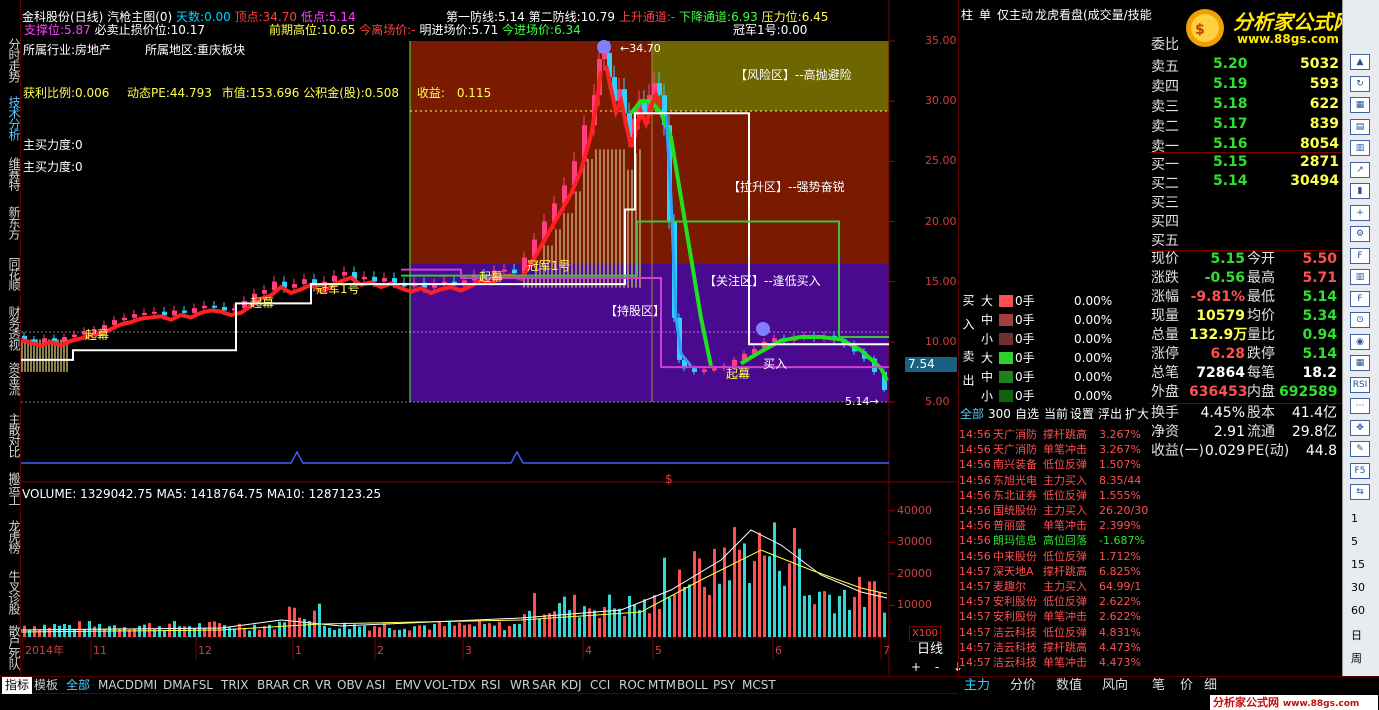 The width and height of the screenshot is (1379, 710). Describe the element at coordinates (1360, 105) in the screenshot. I see `chart-icon: ▦` at that location.